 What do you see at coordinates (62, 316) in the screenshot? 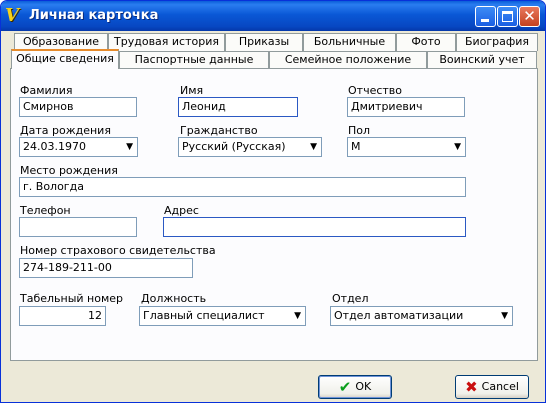
I see `tab-number-field: 12` at bounding box center [62, 316].